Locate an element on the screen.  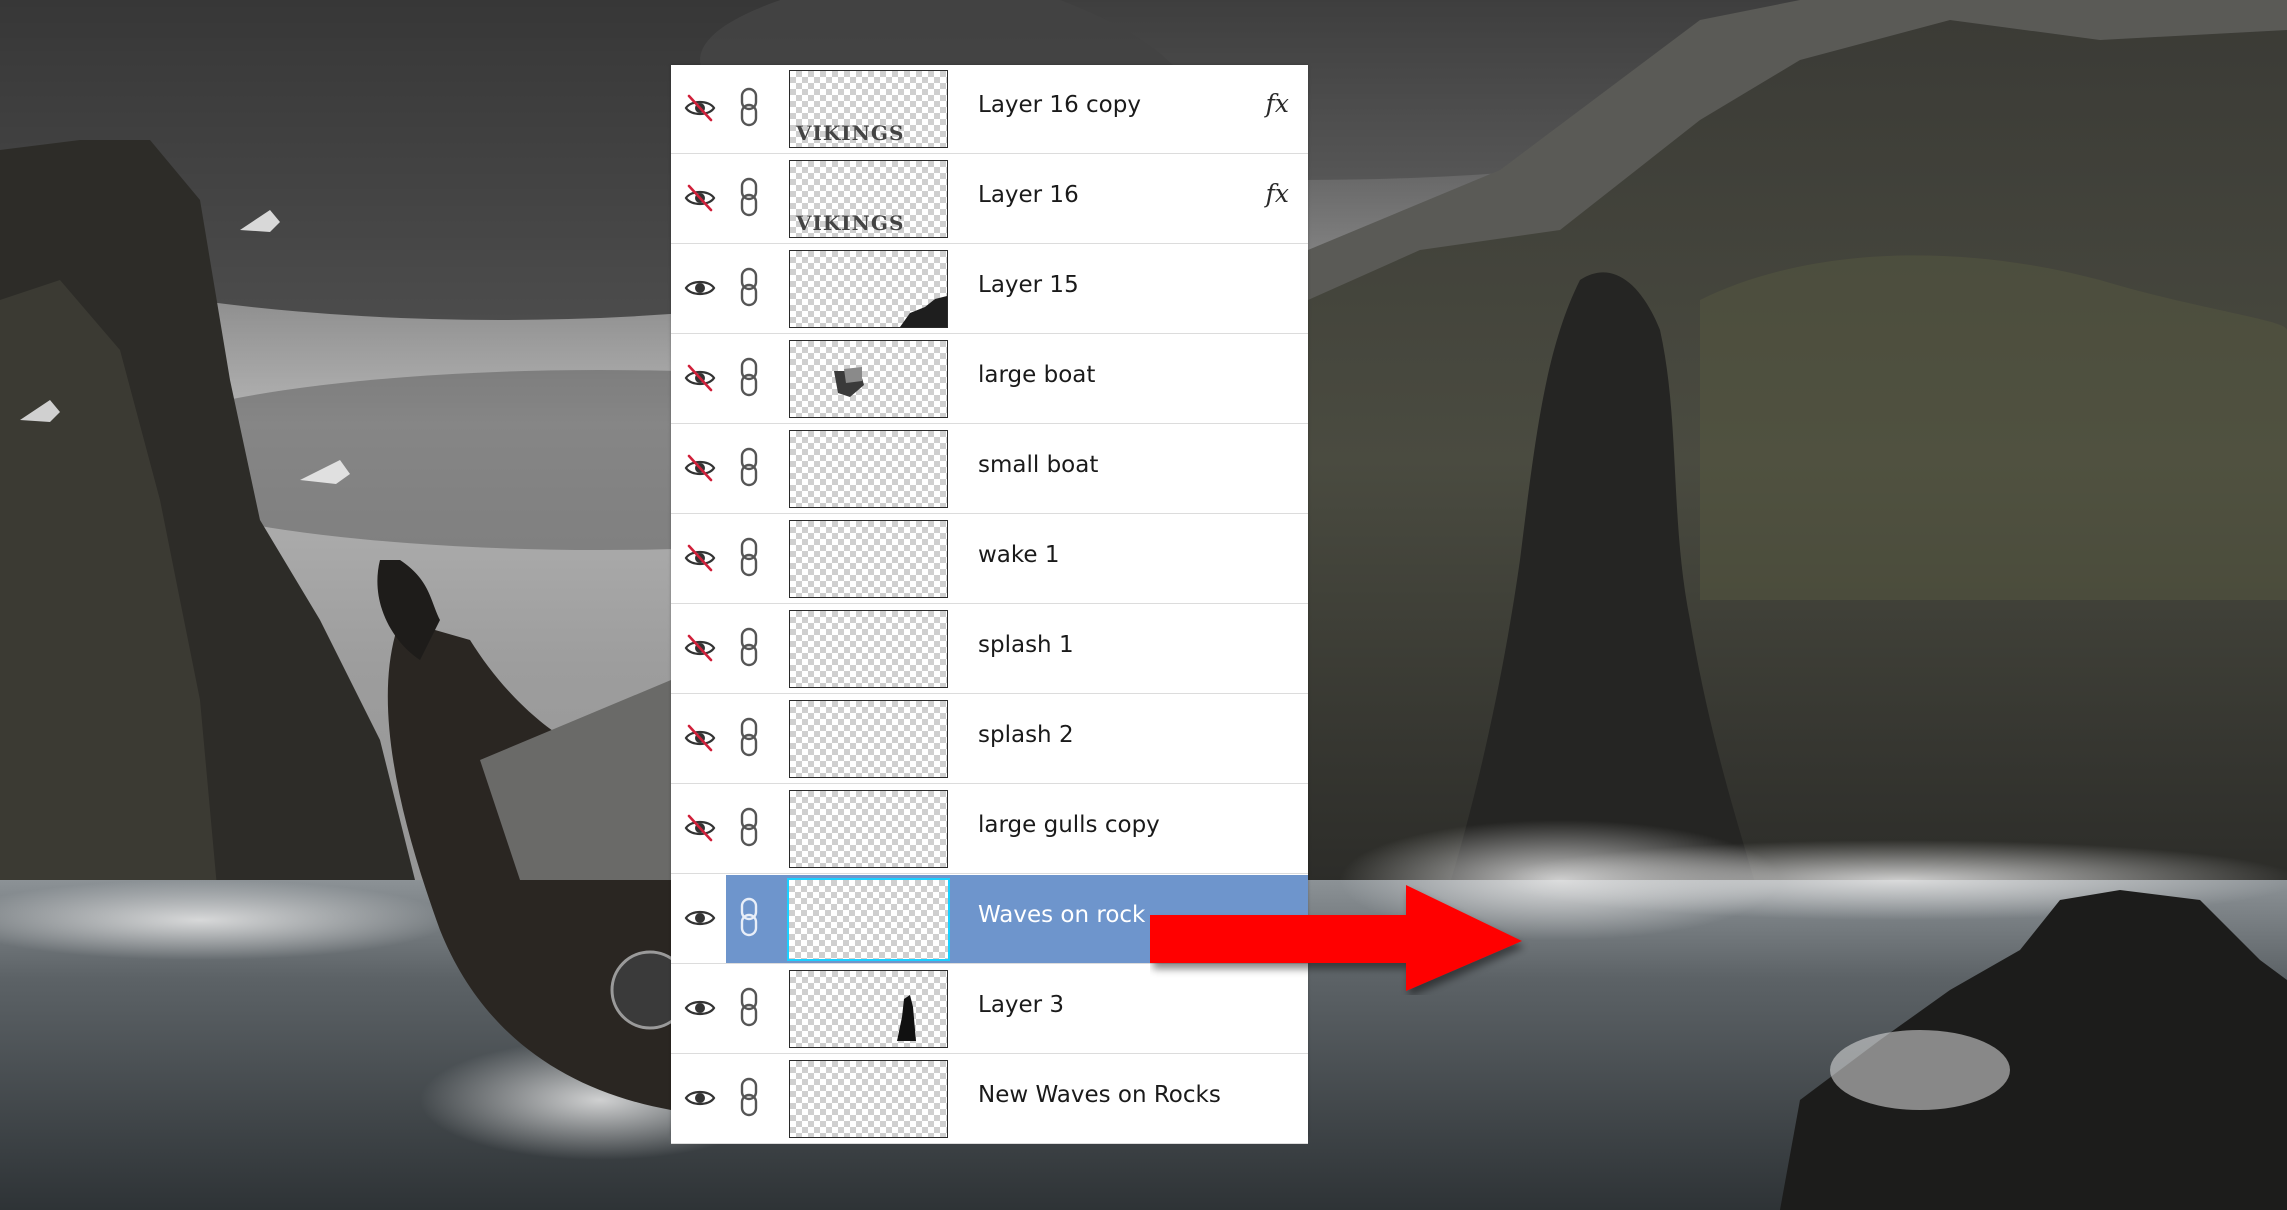
layer-name: splash 1 is located at coordinates (1026, 645).